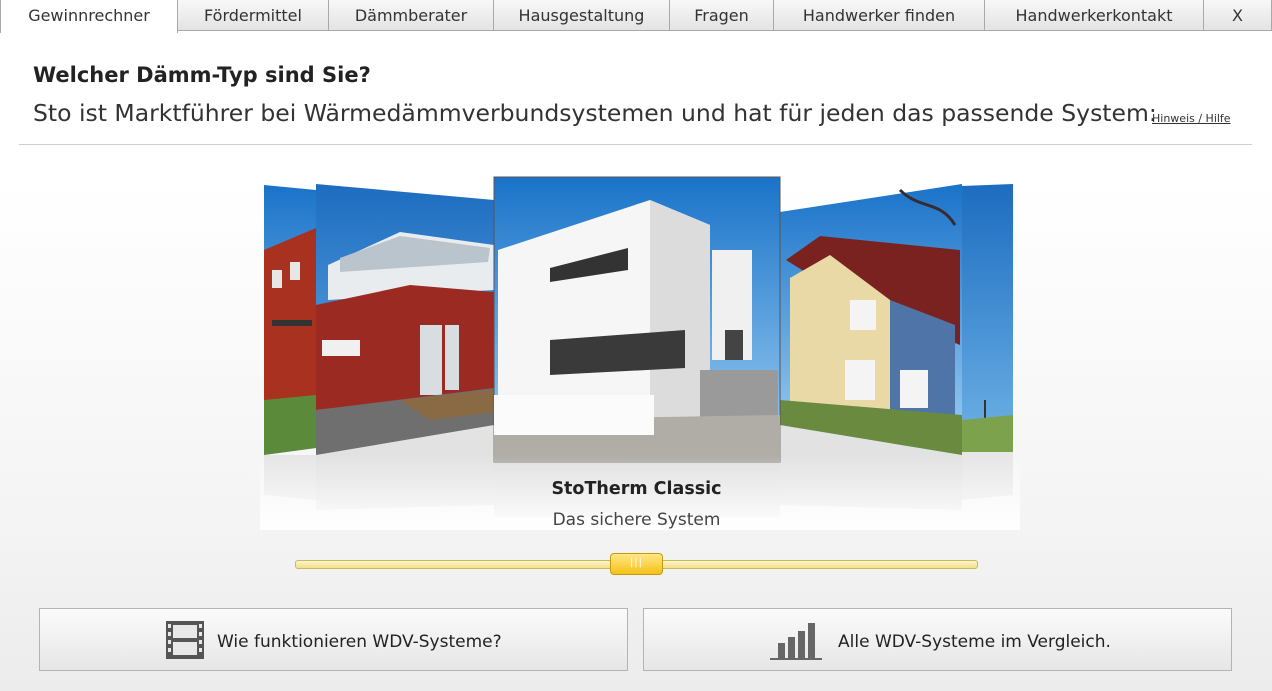 The width and height of the screenshot is (1272, 691). What do you see at coordinates (636, 520) in the screenshot?
I see `selected-system-tagline: Das sichere System` at bounding box center [636, 520].